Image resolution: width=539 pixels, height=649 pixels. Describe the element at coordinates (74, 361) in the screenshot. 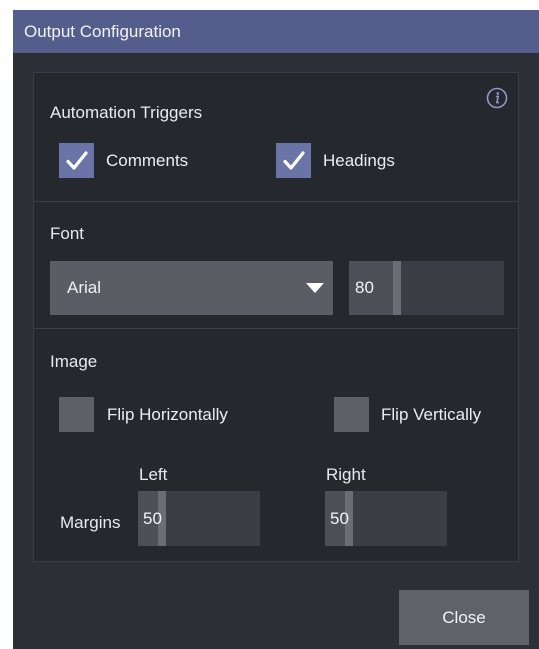

I see `image-title: Image` at that location.